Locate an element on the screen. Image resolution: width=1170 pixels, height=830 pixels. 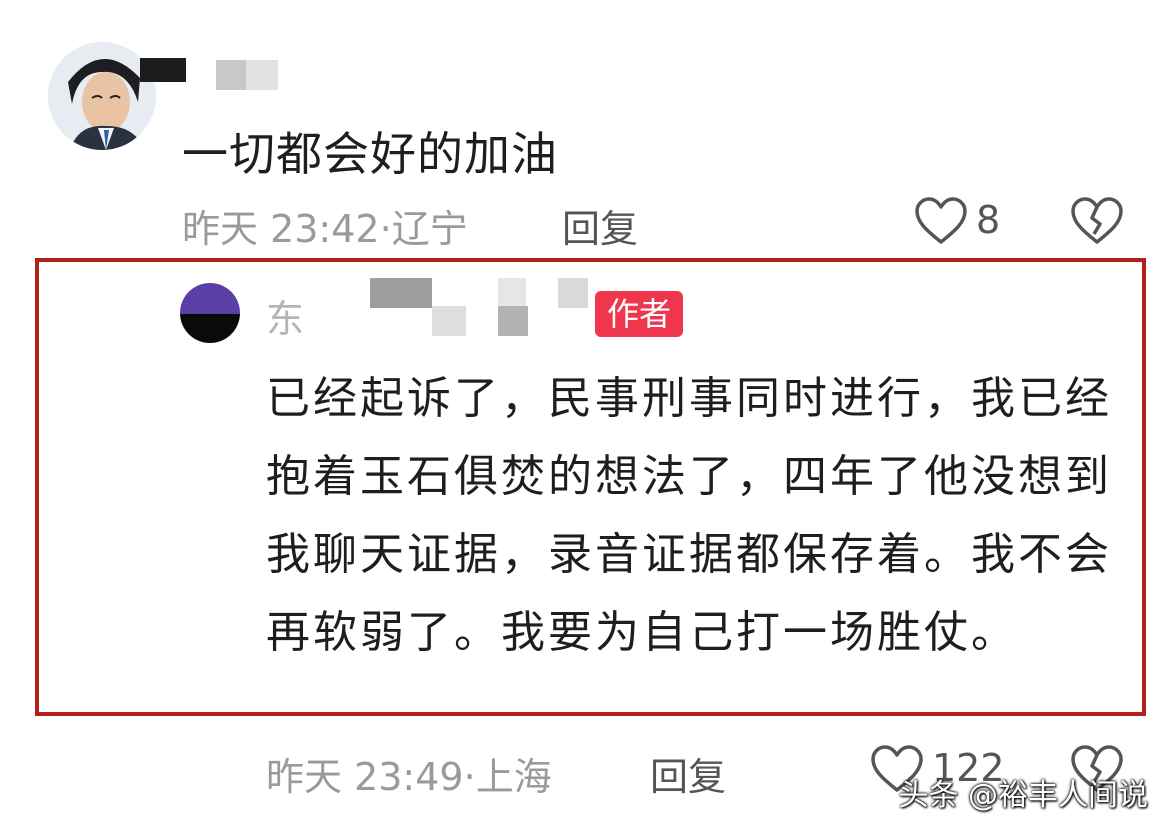
author-badge: 作者 is located at coordinates (639, 314).